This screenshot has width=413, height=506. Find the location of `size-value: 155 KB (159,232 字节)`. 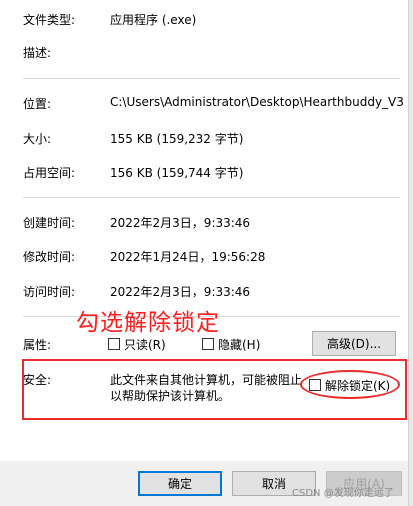

size-value: 155 KB (159,232 字节) is located at coordinates (177, 139).